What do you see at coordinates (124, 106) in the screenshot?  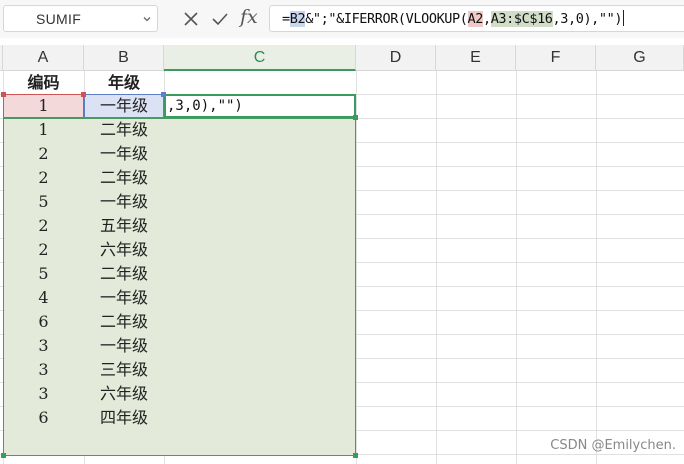 I see `cell-b2: 一年级` at bounding box center [124, 106].